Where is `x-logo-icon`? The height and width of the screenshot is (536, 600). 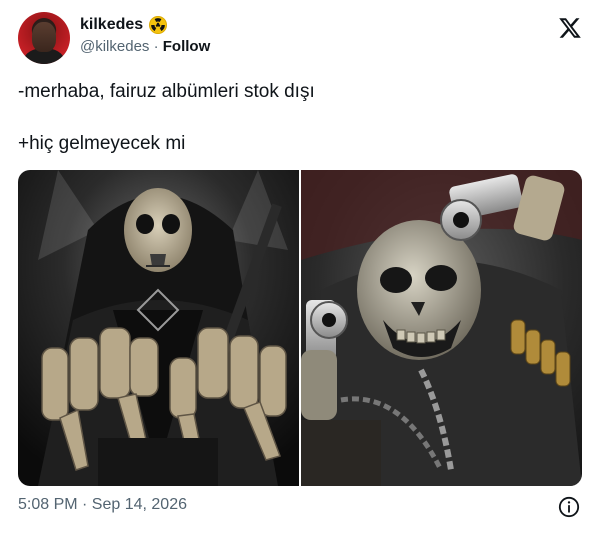 x-logo-icon is located at coordinates (570, 28).